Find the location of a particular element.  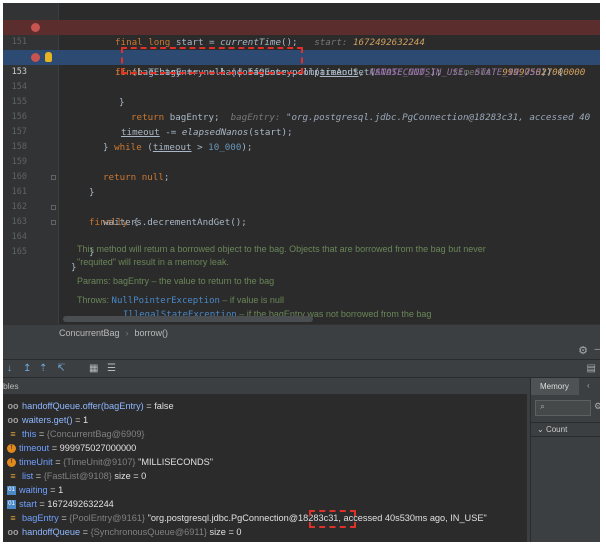

code-line-163: 163 } is located at coordinates (301, 229).